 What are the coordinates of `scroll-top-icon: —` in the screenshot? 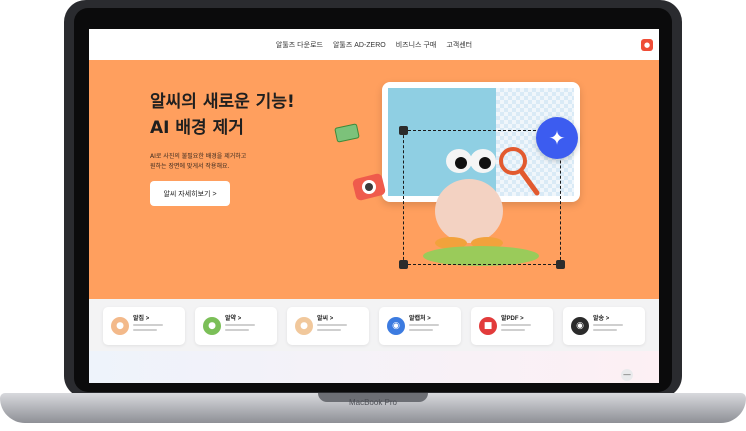 It's located at (627, 375).